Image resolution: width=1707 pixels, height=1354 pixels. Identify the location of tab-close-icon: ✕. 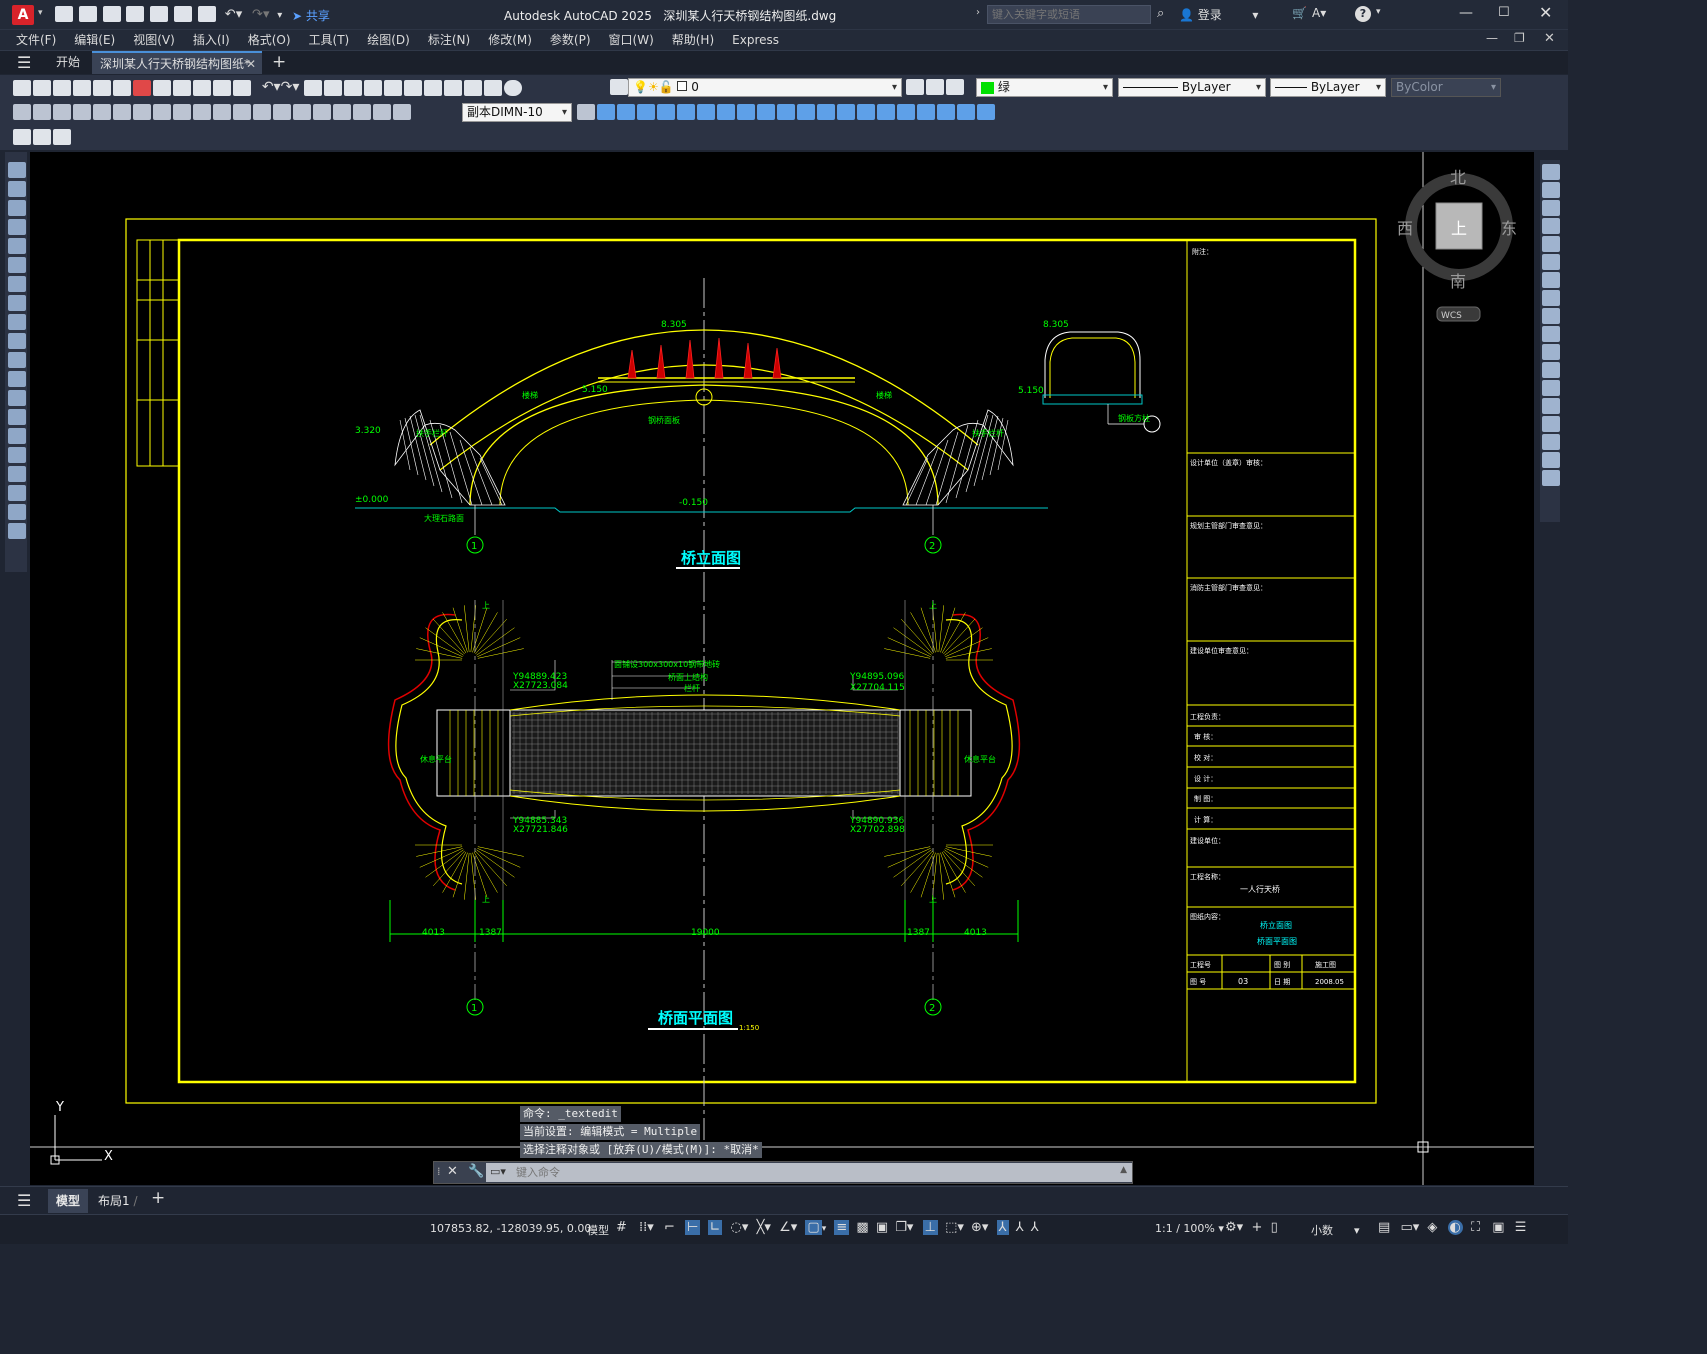
(251, 64).